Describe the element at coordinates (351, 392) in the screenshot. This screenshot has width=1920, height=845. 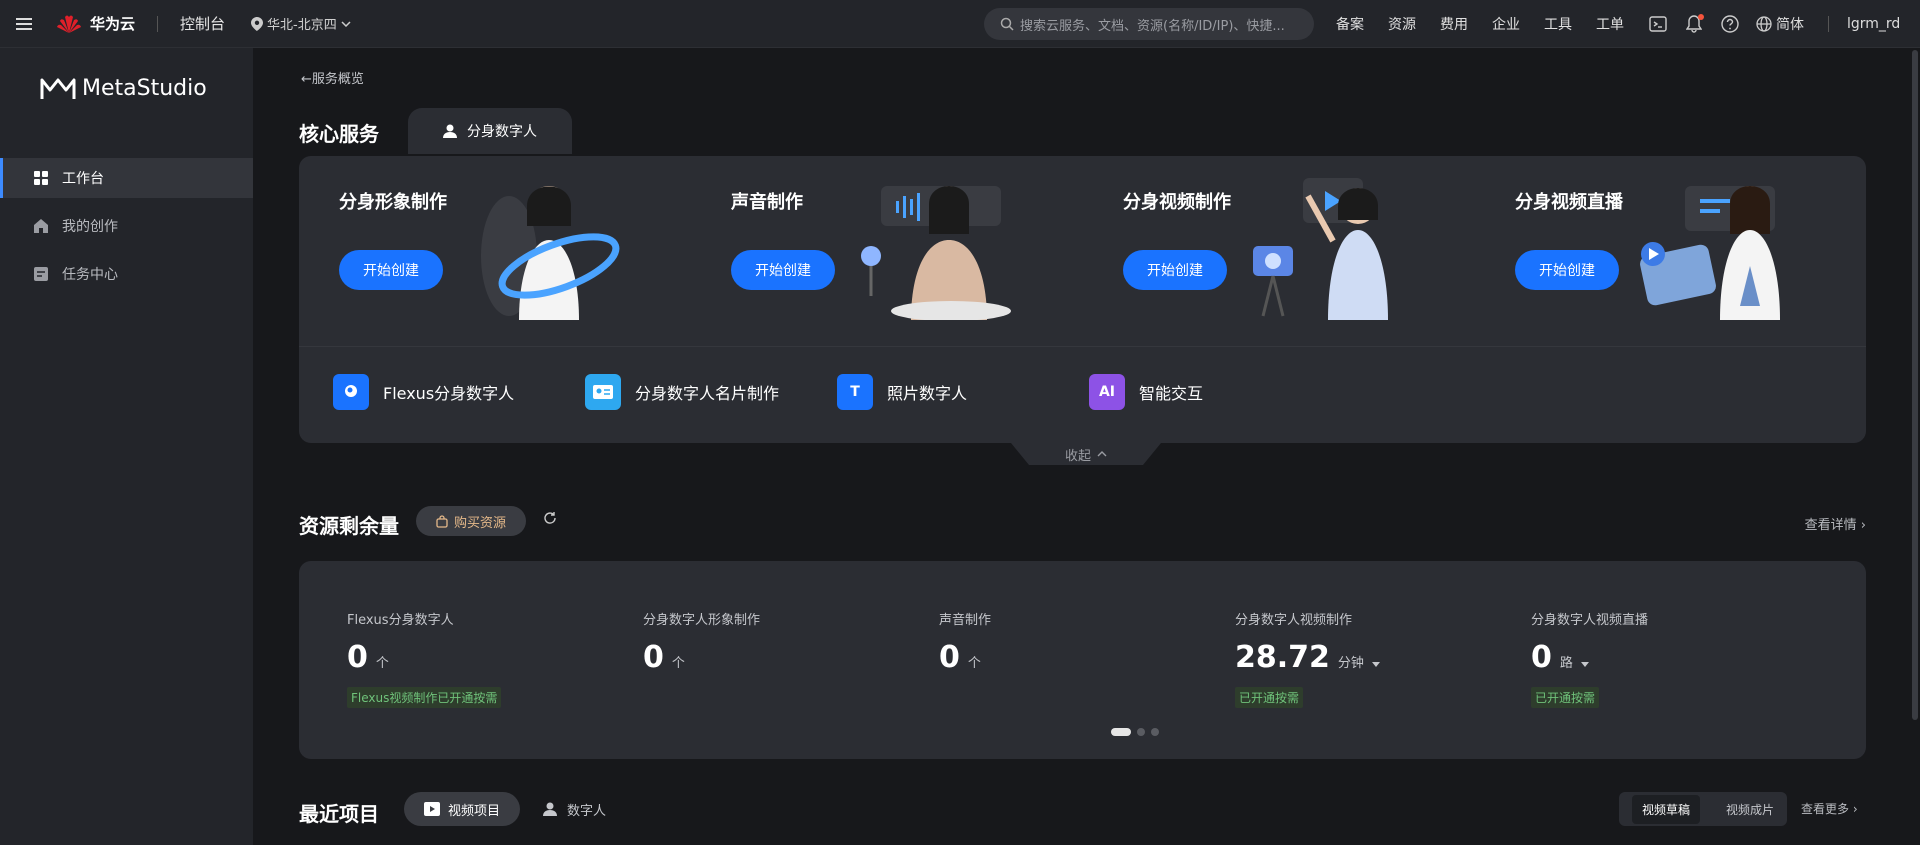
I see `flexus-icon` at that location.